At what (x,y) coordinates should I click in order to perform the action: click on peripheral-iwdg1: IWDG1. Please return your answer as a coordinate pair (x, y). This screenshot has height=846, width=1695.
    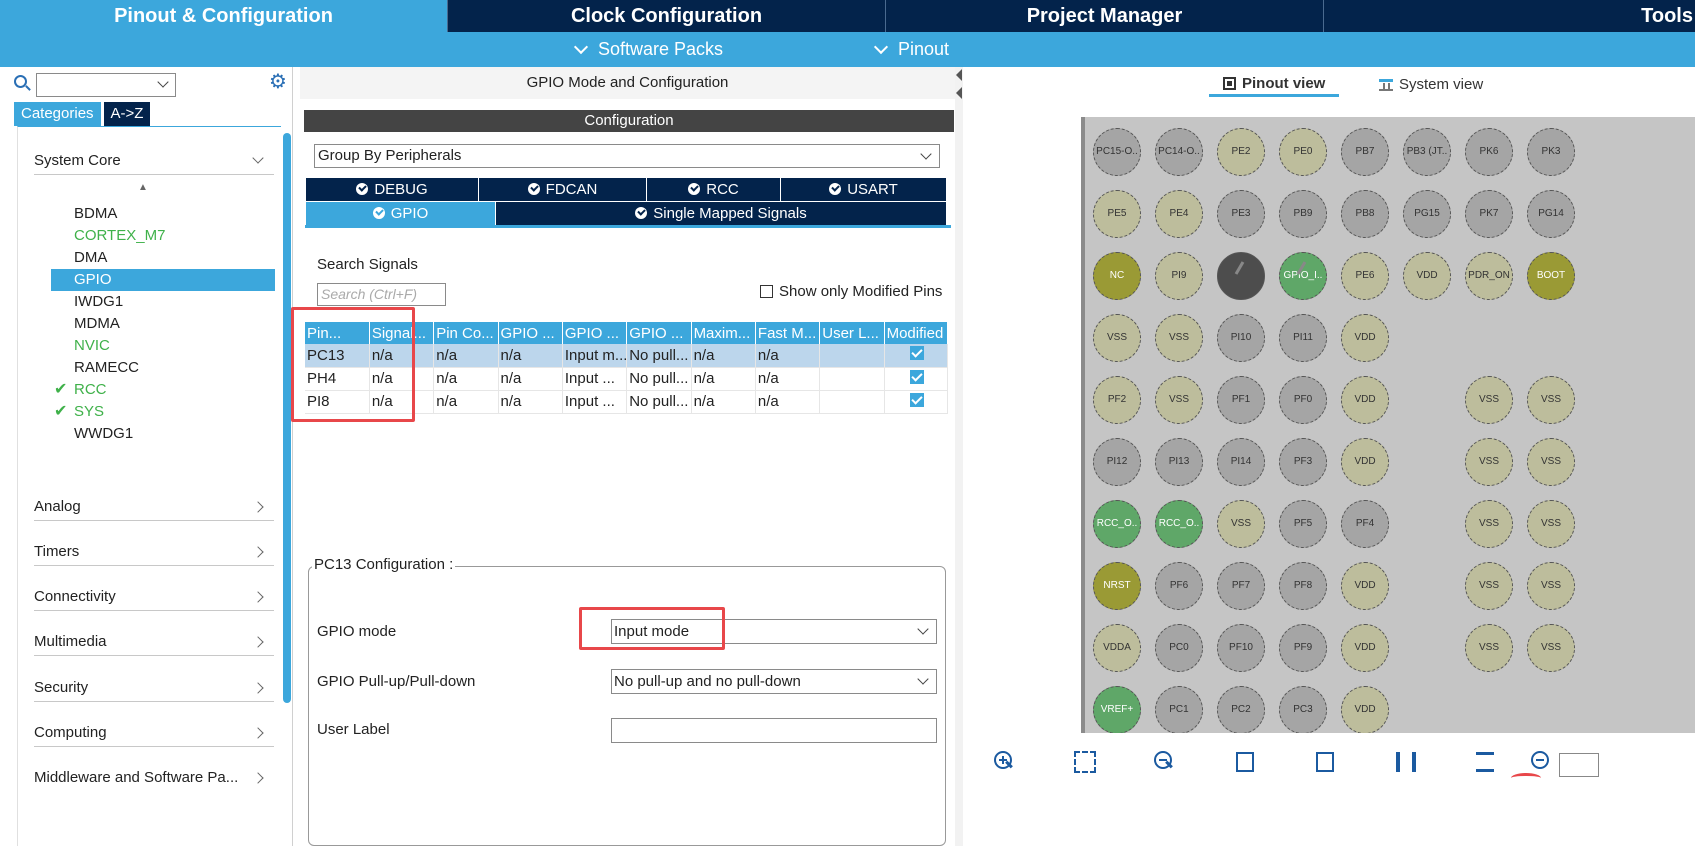
    Looking at the image, I should click on (163, 302).